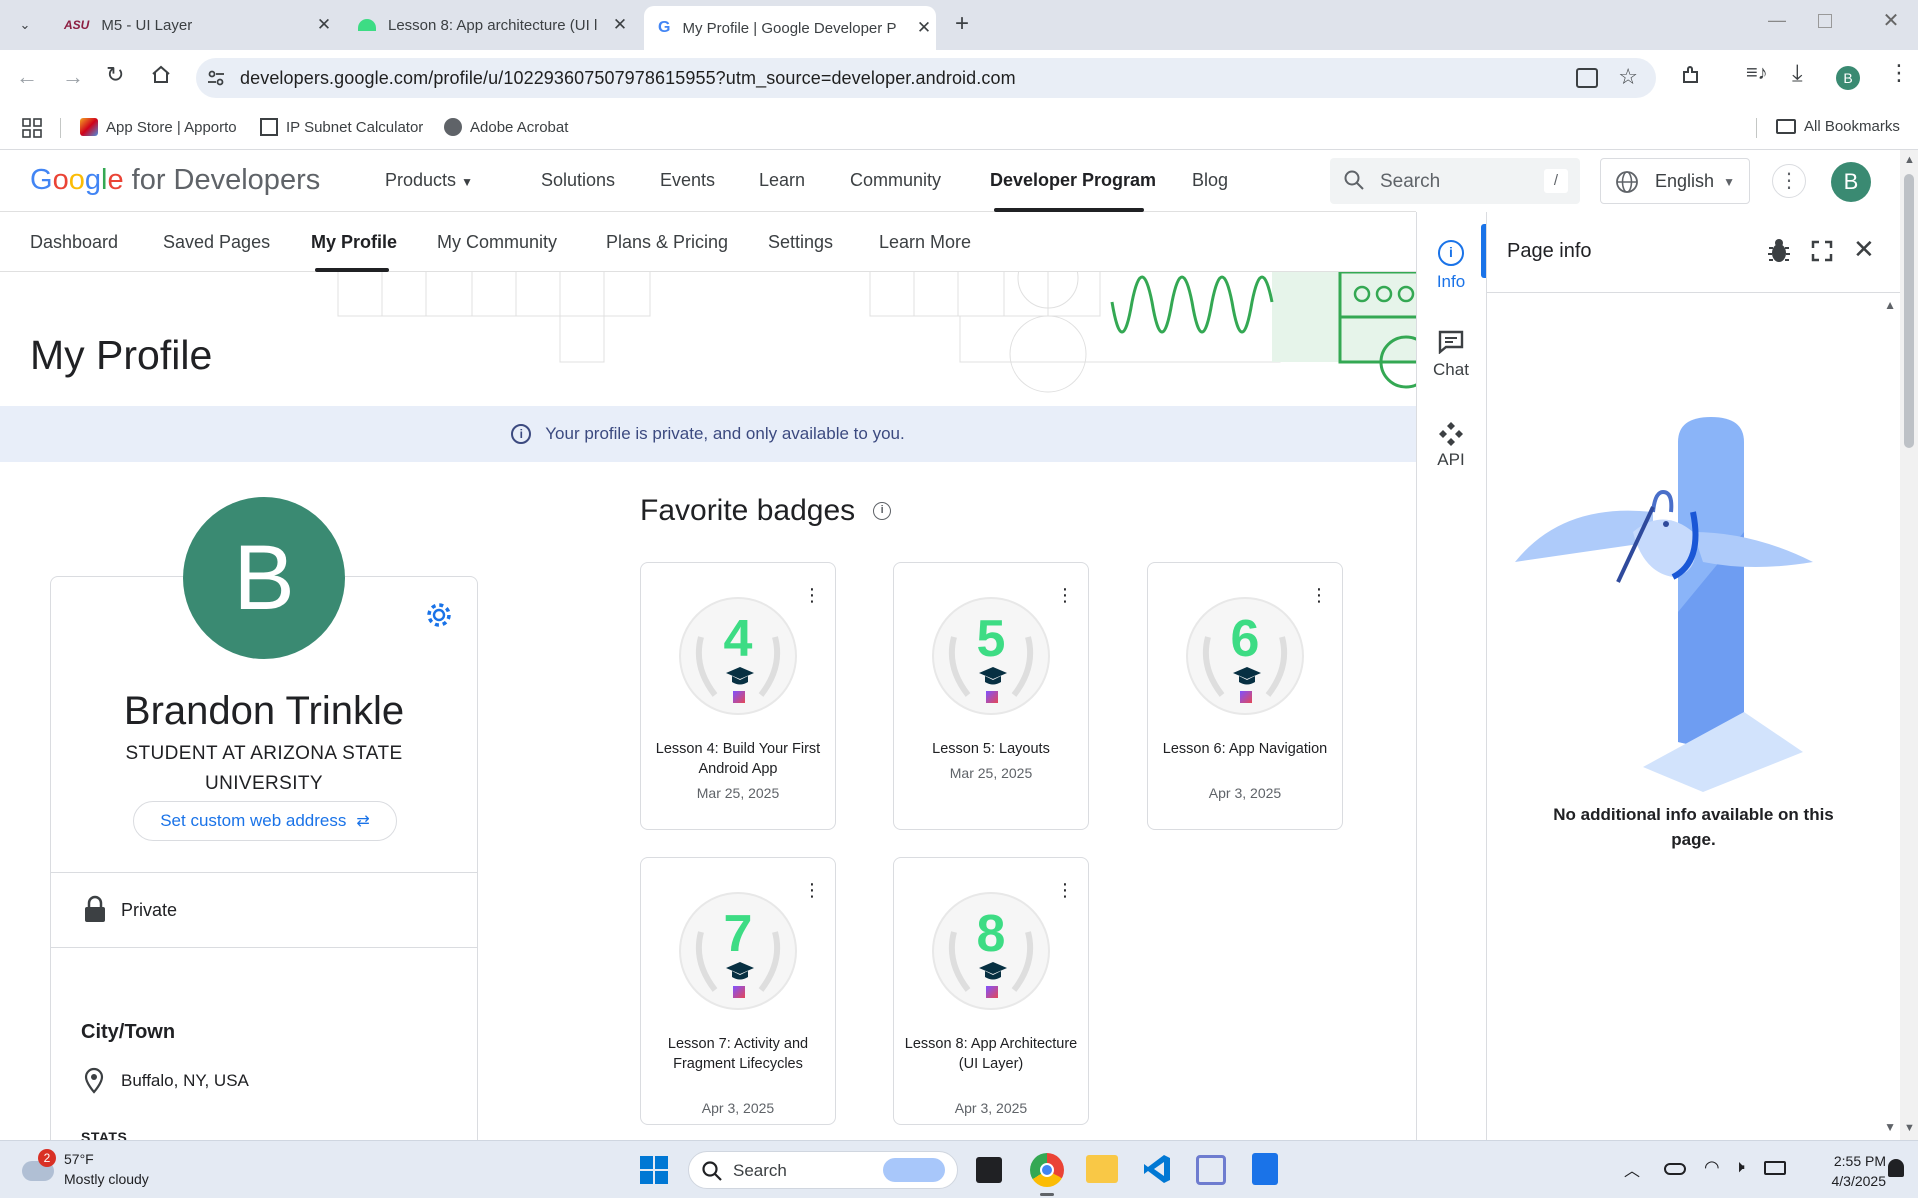  What do you see at coordinates (1777, 24) in the screenshot?
I see `minimize-button: —` at bounding box center [1777, 24].